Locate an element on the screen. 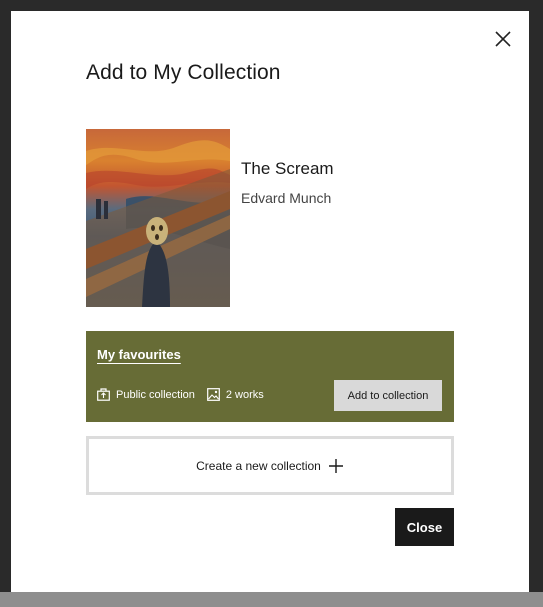 This screenshot has width=543, height=607. artwork-title: The Scream is located at coordinates (287, 168).